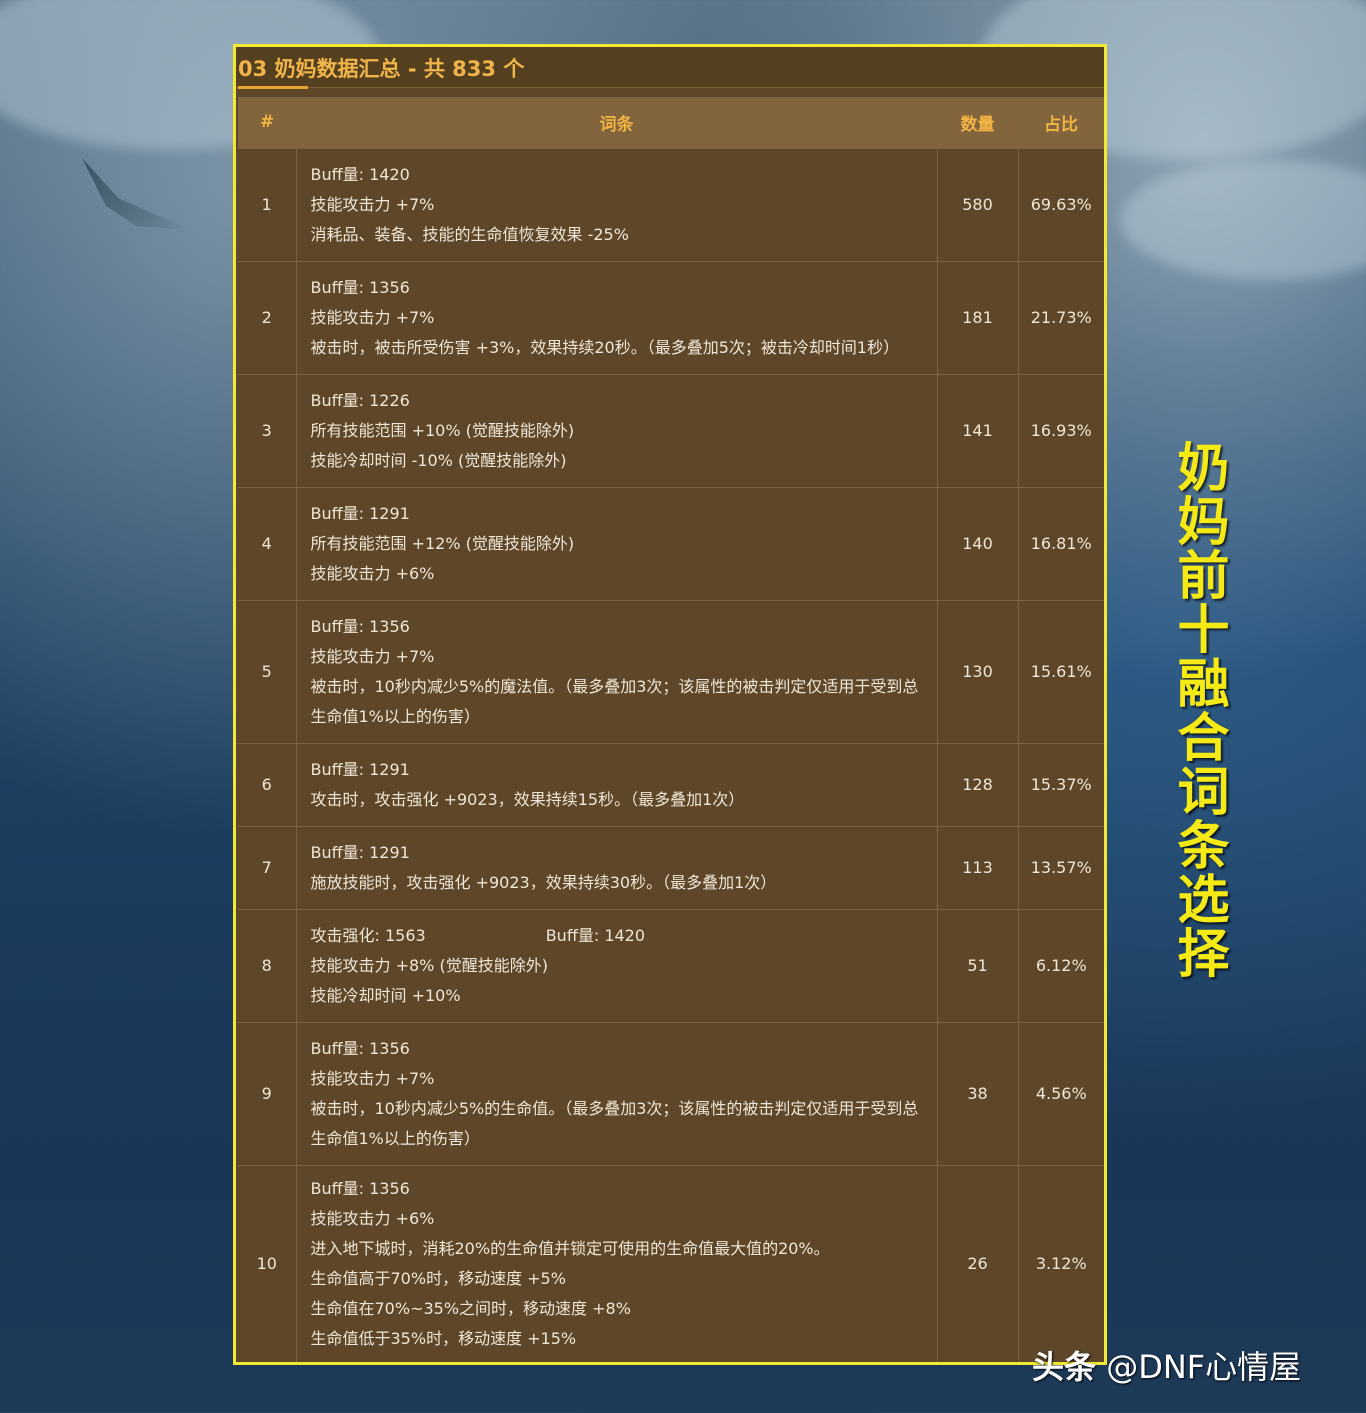 This screenshot has width=1366, height=1413. Describe the element at coordinates (1064, 1367) in the screenshot. I see `watermark-brand: 头条` at that location.